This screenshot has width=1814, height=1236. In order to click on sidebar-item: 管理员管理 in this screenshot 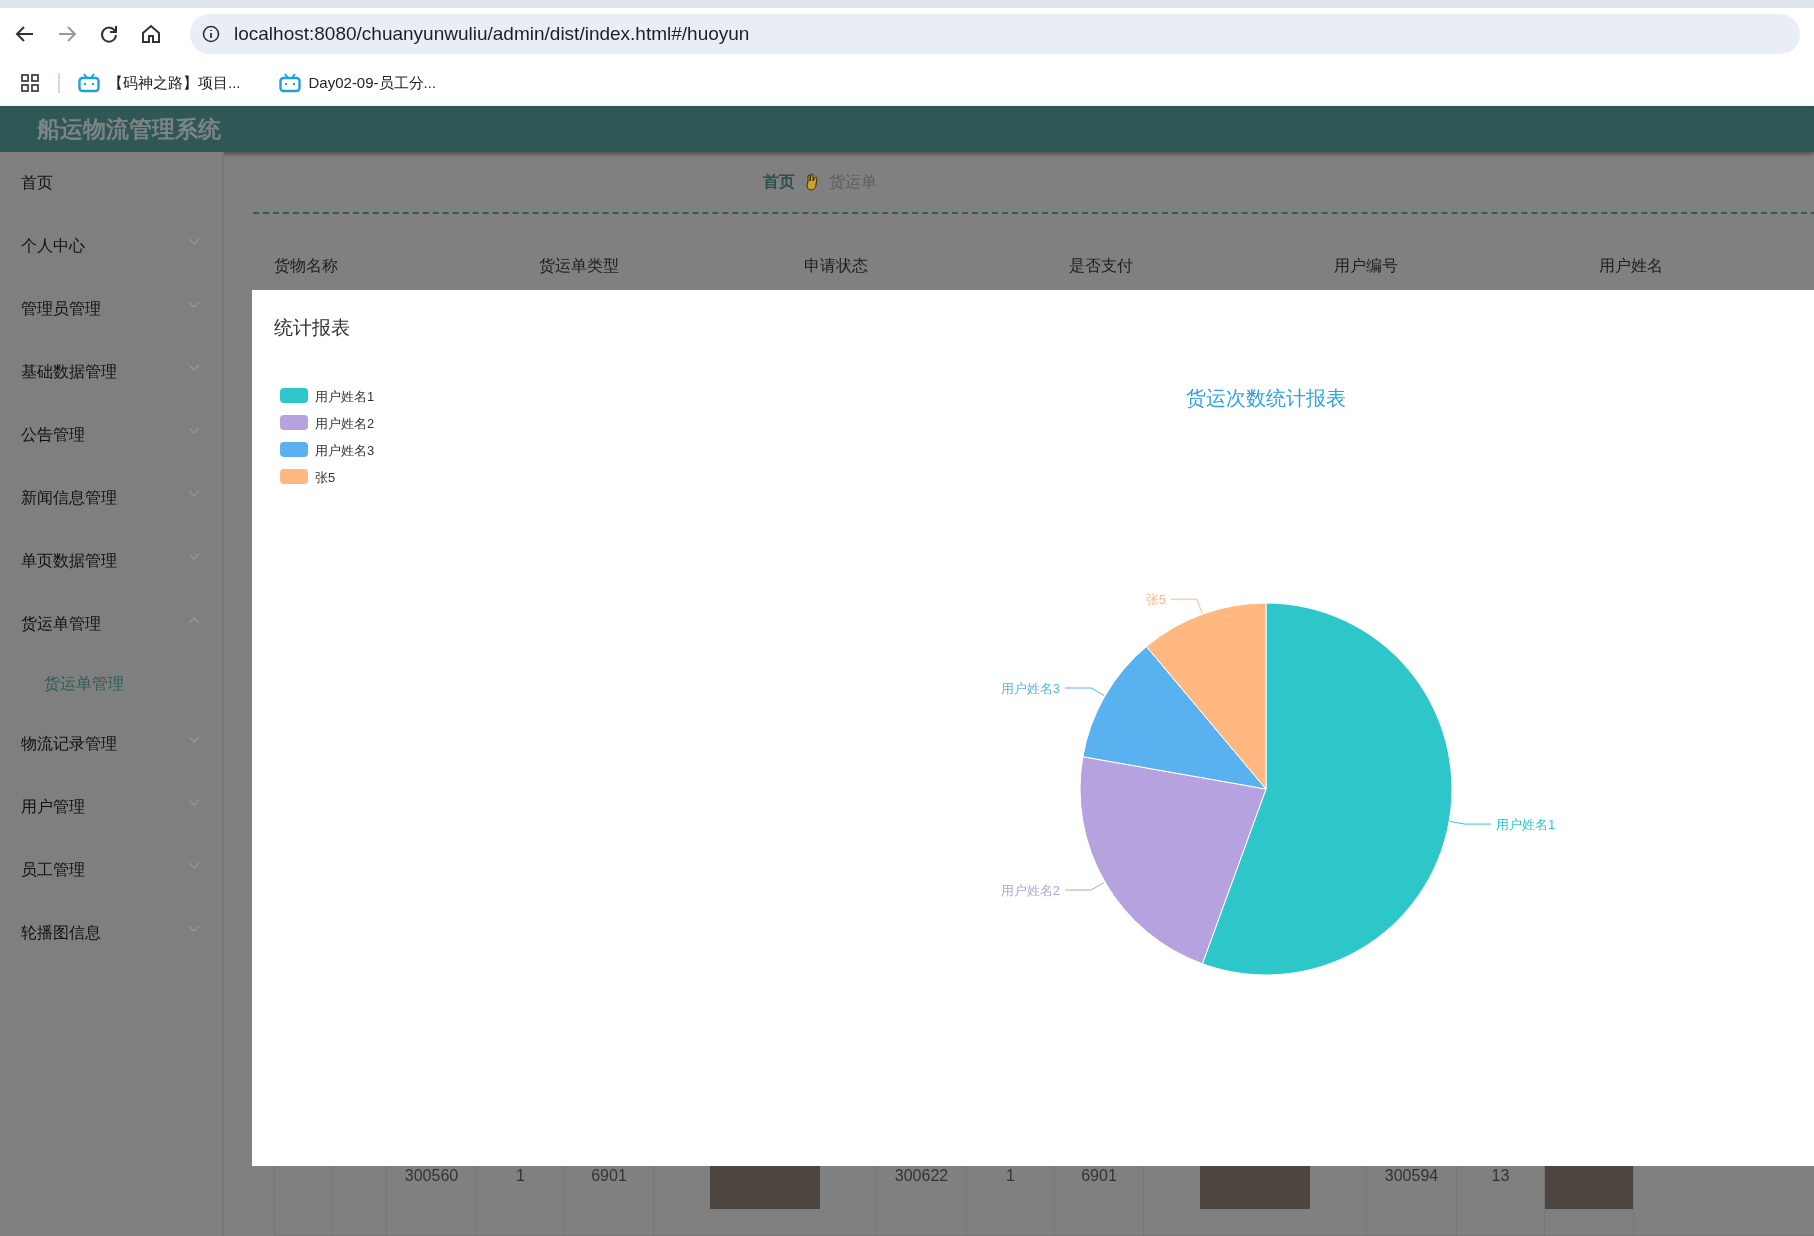, I will do `click(111, 309)`.